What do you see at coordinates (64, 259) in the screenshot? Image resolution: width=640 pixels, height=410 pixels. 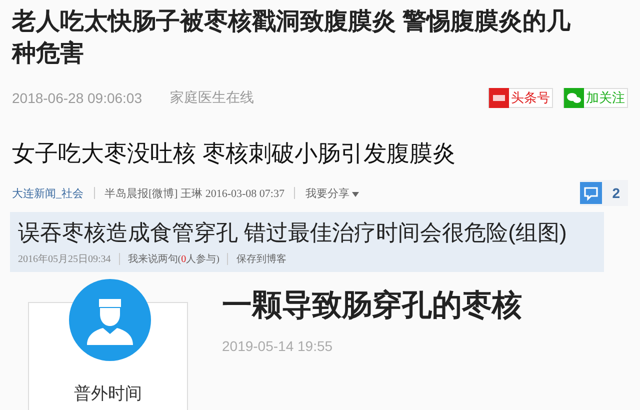 I see `date: 2016年05月25日09:34` at bounding box center [64, 259].